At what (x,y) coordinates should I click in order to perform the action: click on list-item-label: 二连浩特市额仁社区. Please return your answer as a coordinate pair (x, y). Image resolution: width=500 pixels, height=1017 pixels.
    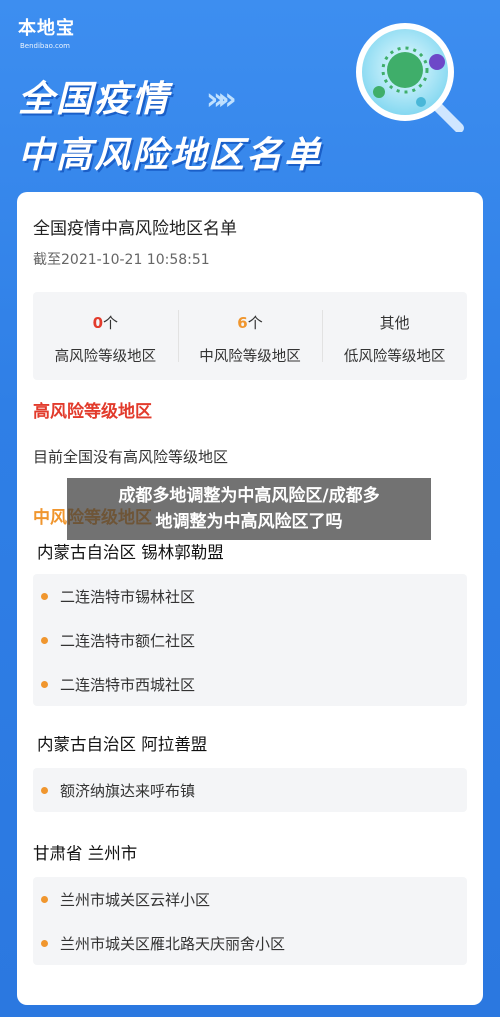
    Looking at the image, I should click on (128, 640).